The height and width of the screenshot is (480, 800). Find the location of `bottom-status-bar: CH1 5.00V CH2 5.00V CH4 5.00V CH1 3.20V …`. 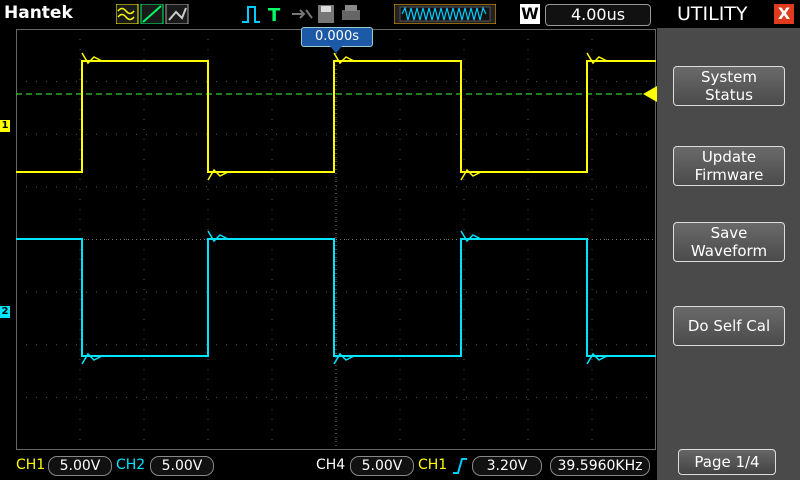

bottom-status-bar: CH1 5.00V CH2 5.00V CH4 5.00V CH1 3.20V … is located at coordinates (328, 465).